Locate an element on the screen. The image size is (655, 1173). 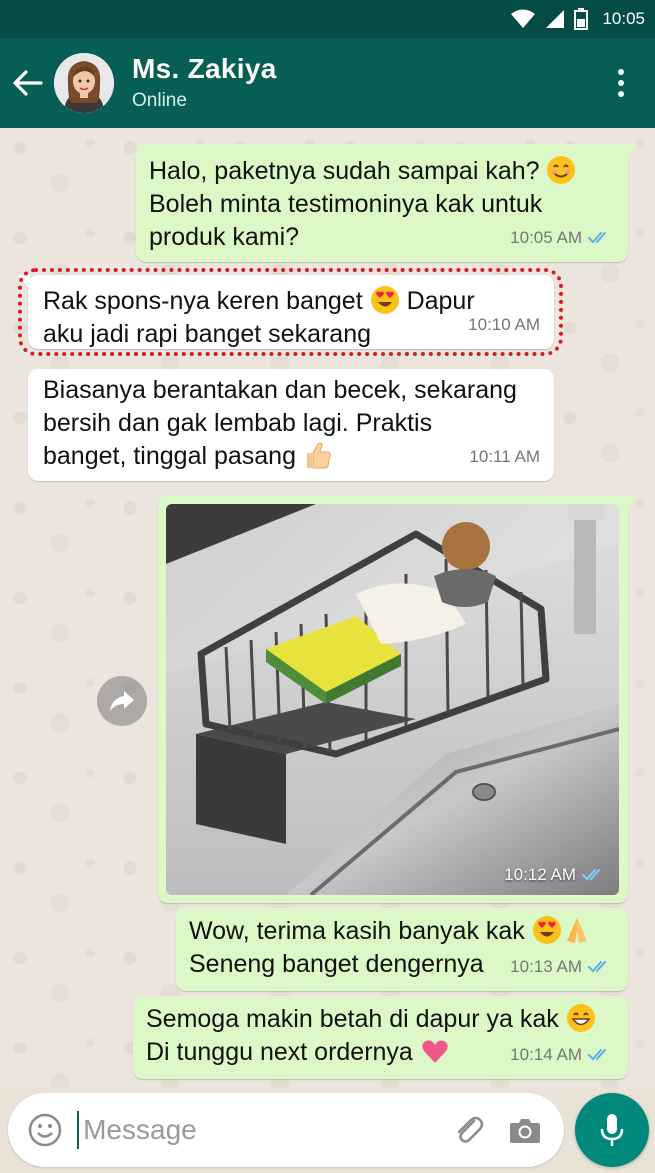
back-button is located at coordinates (28, 83).